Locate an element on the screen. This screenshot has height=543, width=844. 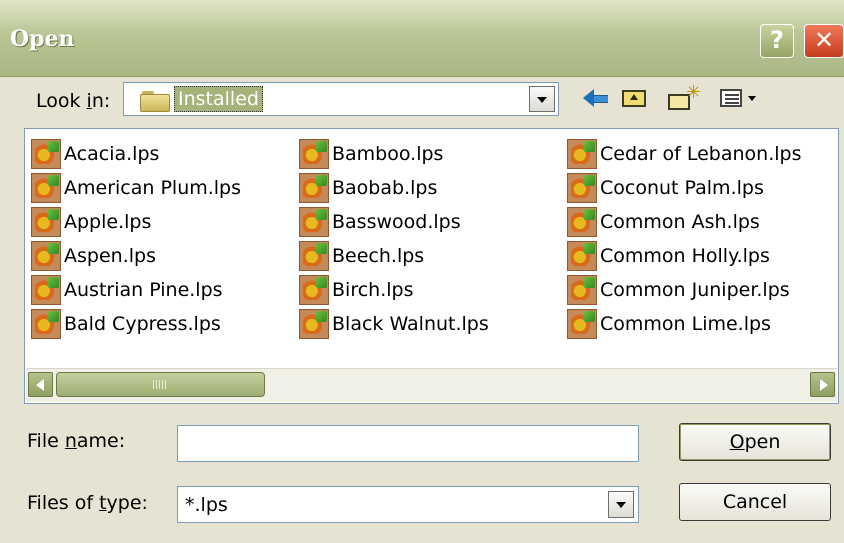
list-item: Beech.lps is located at coordinates (361, 256).